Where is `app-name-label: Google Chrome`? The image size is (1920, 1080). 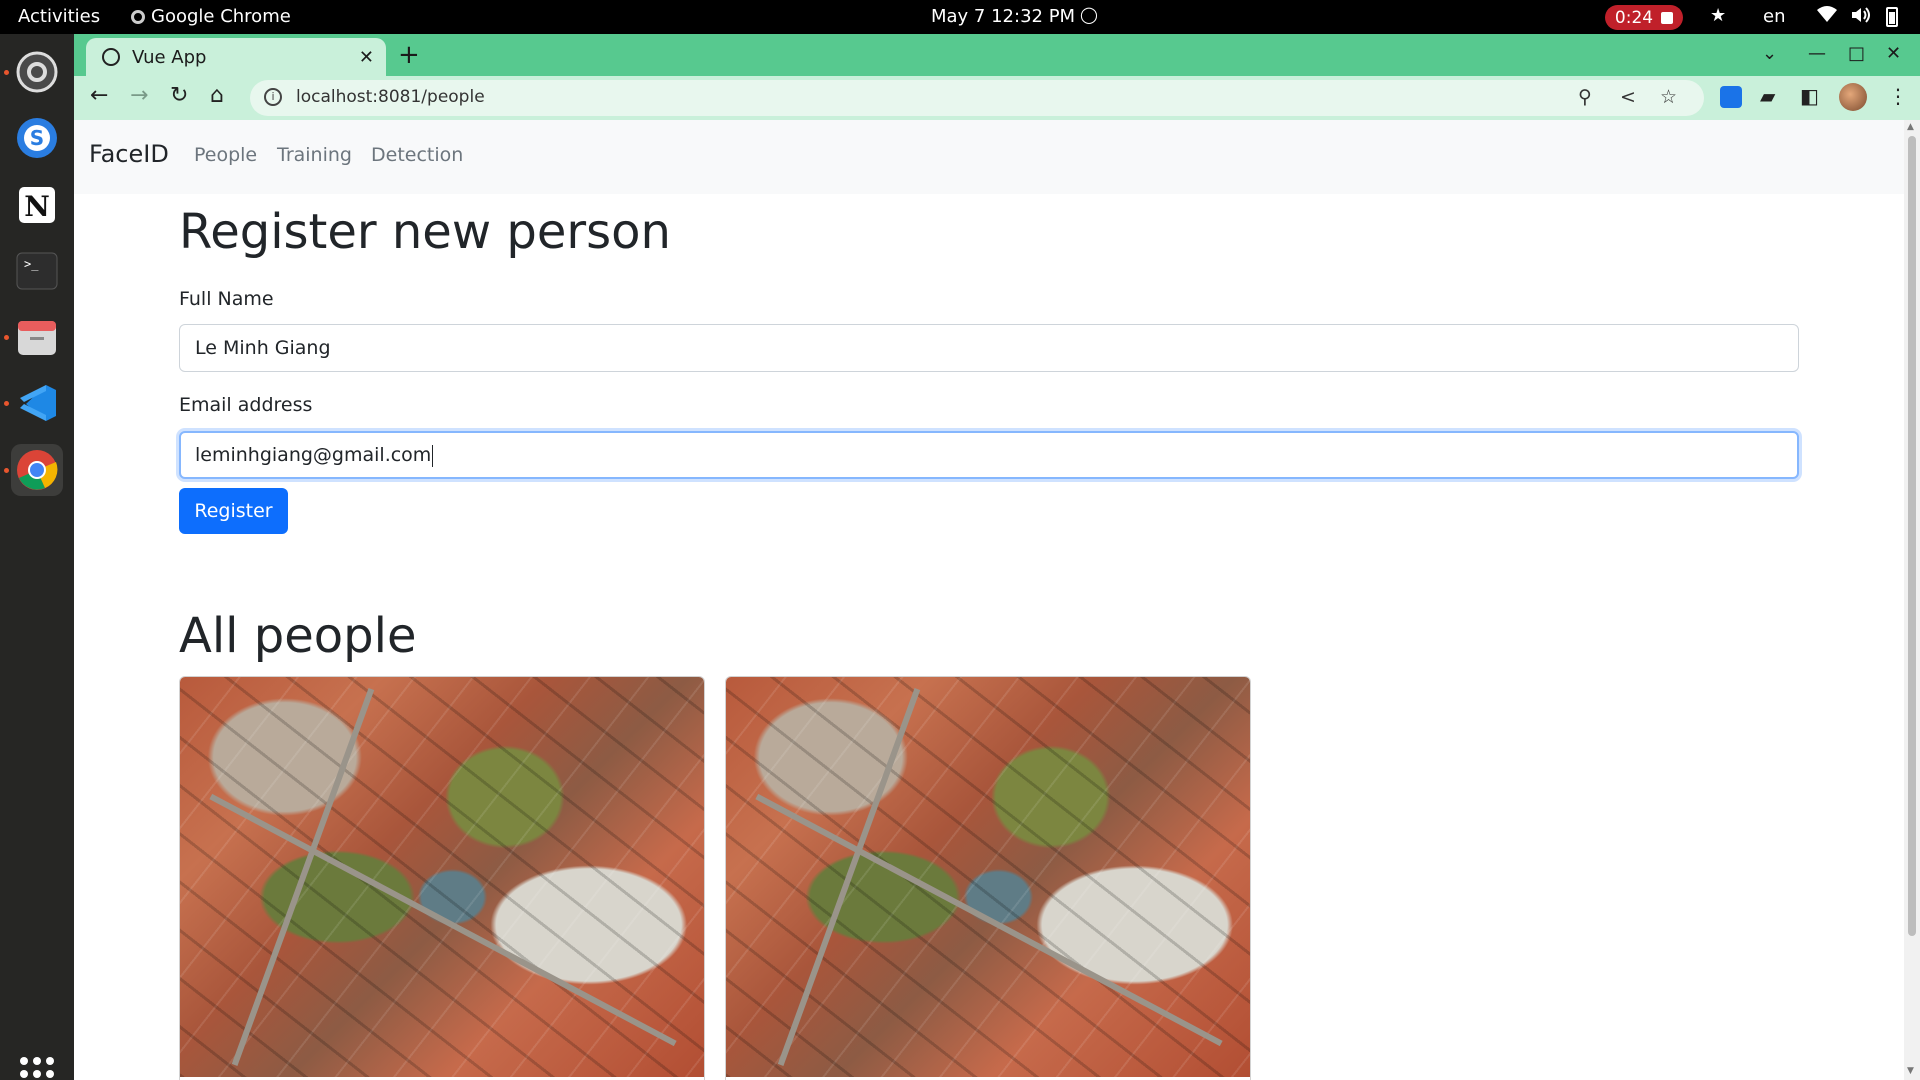 app-name-label: Google Chrome is located at coordinates (221, 16).